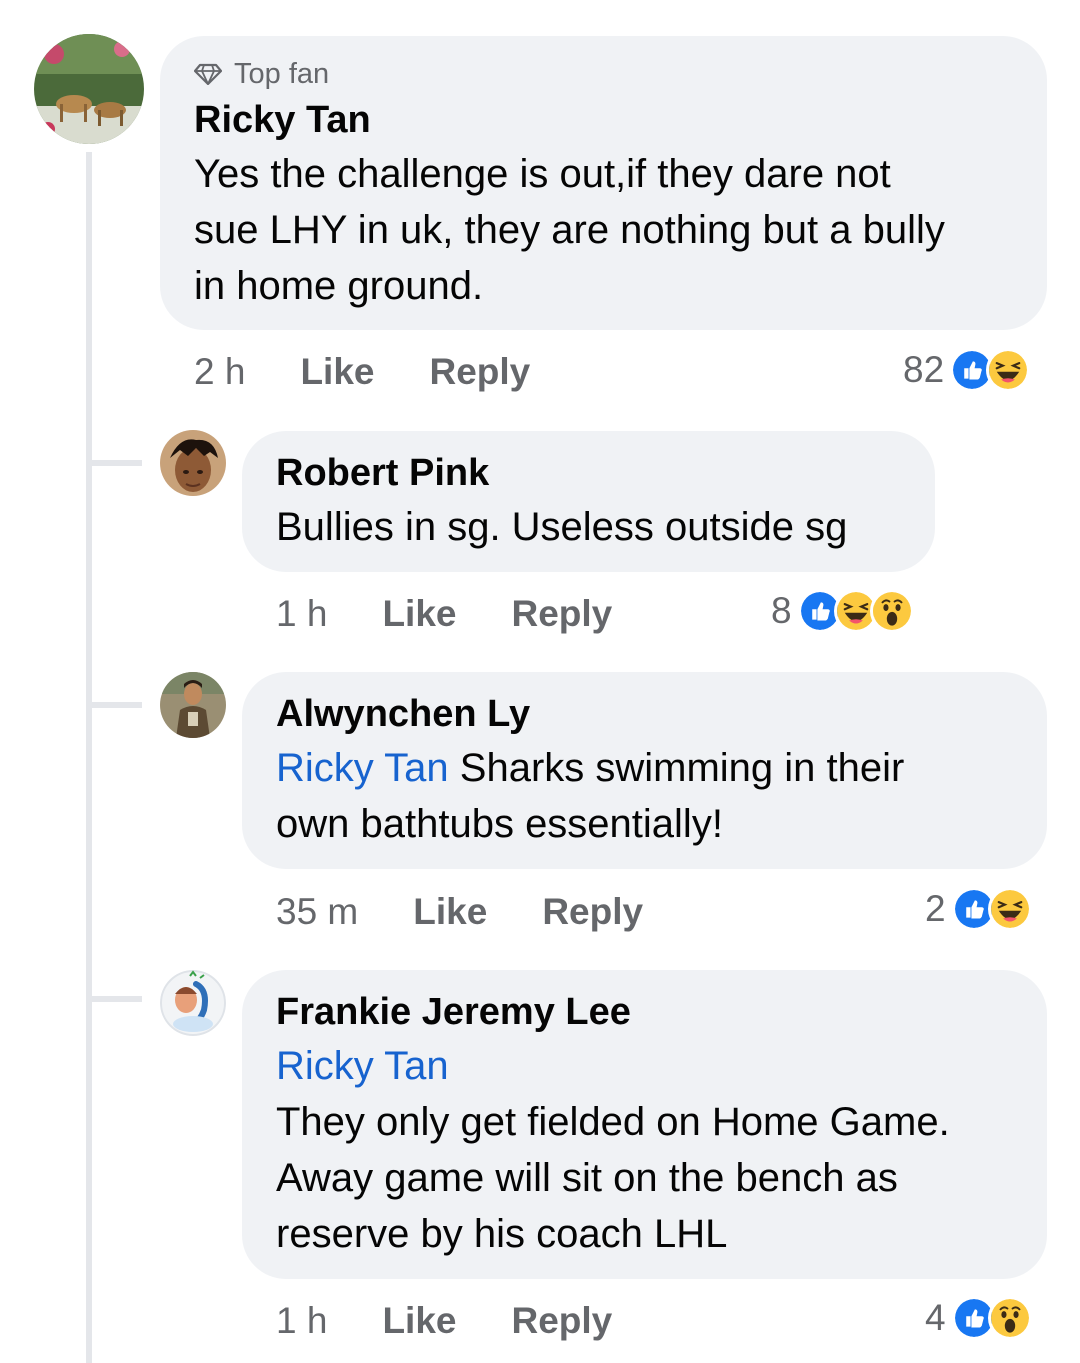  Describe the element at coordinates (603, 120) in the screenshot. I see `comment-author: Ricky Tan` at that location.